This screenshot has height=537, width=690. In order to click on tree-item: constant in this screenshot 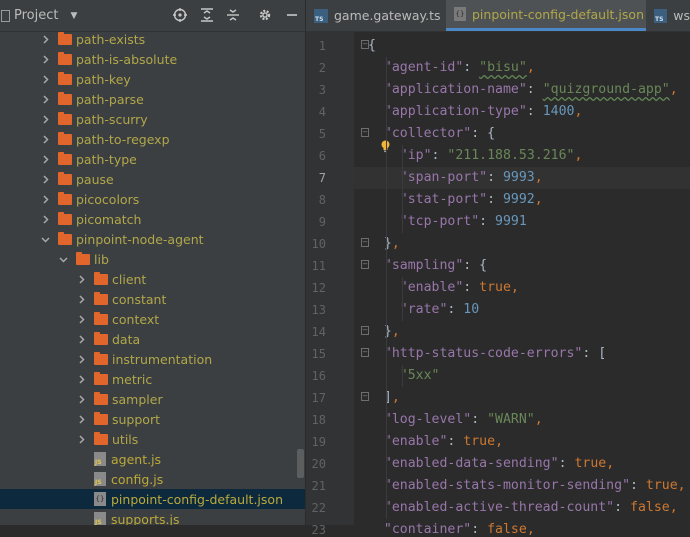, I will do `click(152, 299)`.